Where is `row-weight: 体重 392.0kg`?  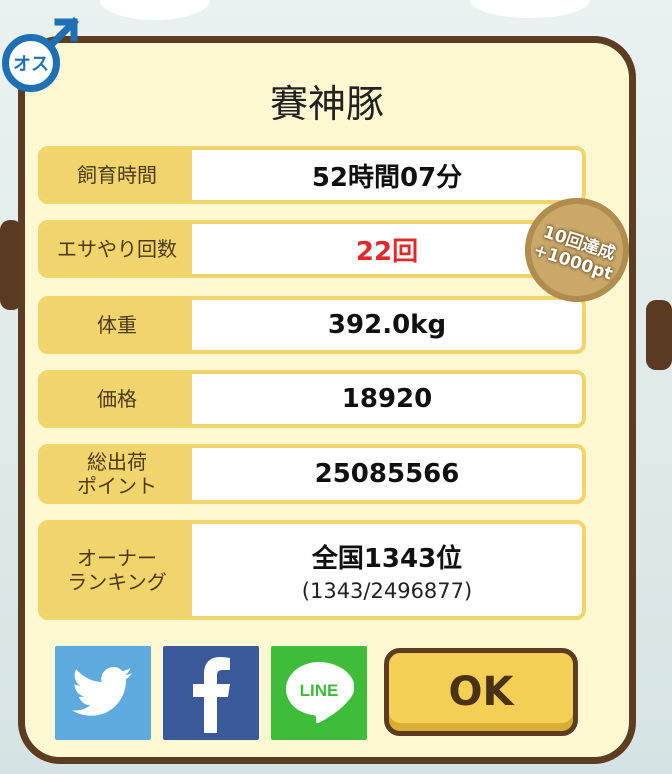
row-weight: 体重 392.0kg is located at coordinates (312, 325).